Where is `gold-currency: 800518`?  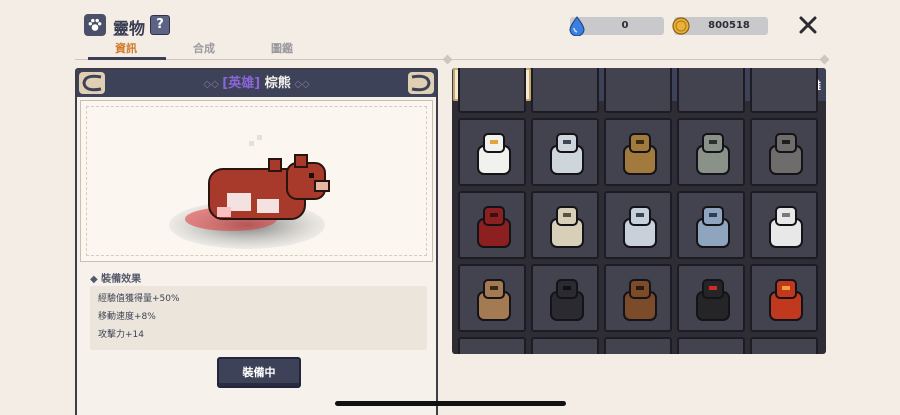 gold-currency: 800518 is located at coordinates (719, 26).